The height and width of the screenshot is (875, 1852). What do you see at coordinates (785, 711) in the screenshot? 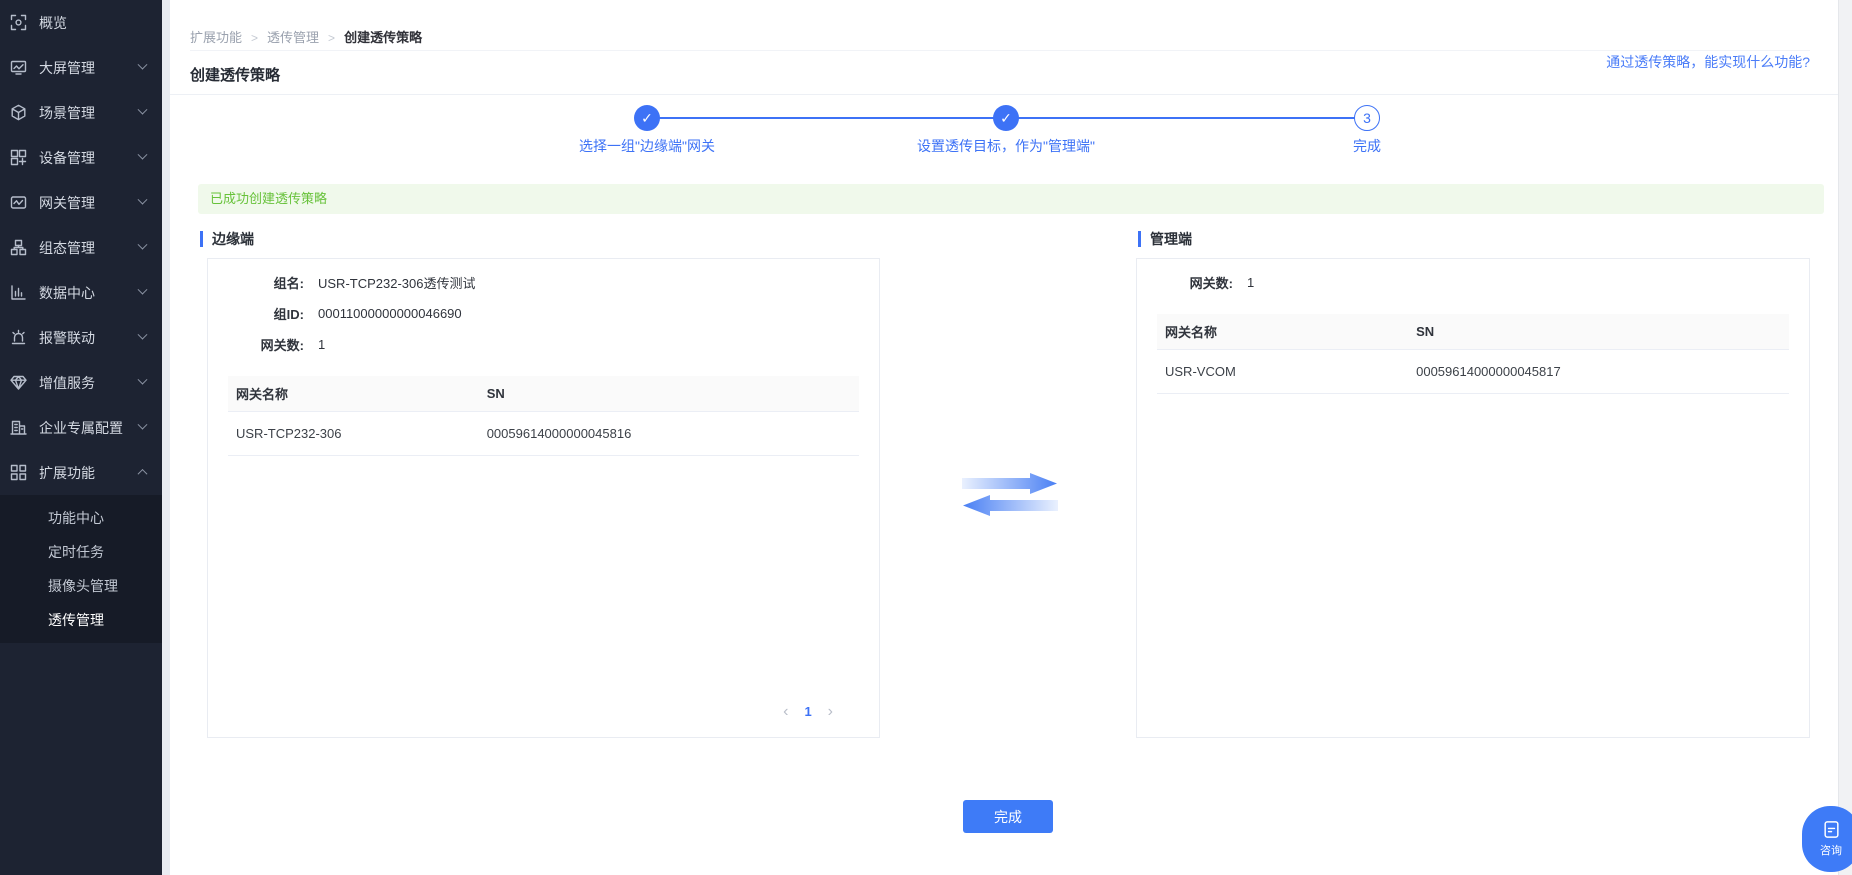
I see `prev-page-icon: ‹` at bounding box center [785, 711].